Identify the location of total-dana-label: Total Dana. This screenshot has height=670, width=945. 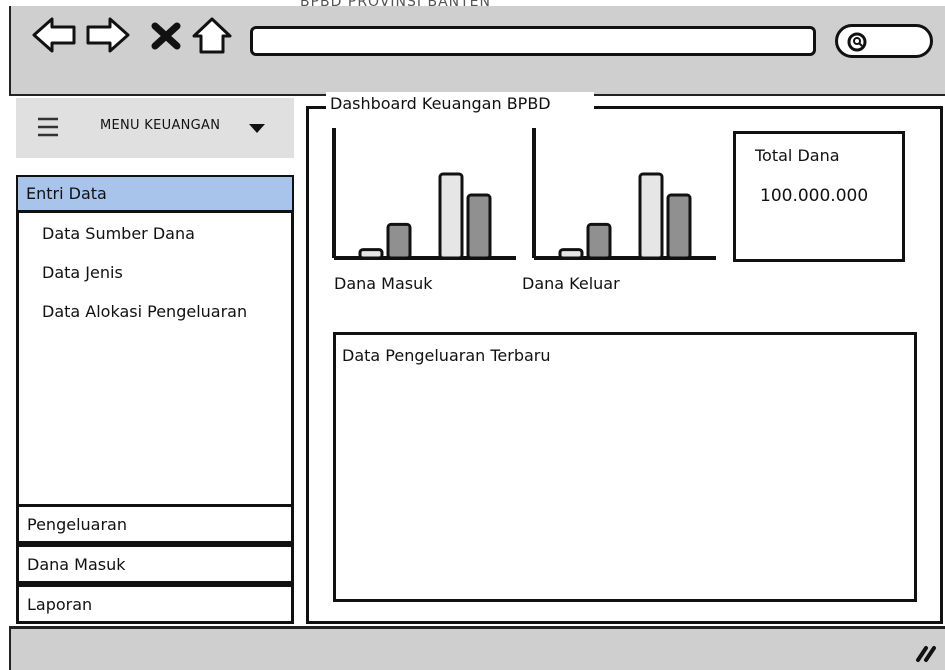
(797, 155).